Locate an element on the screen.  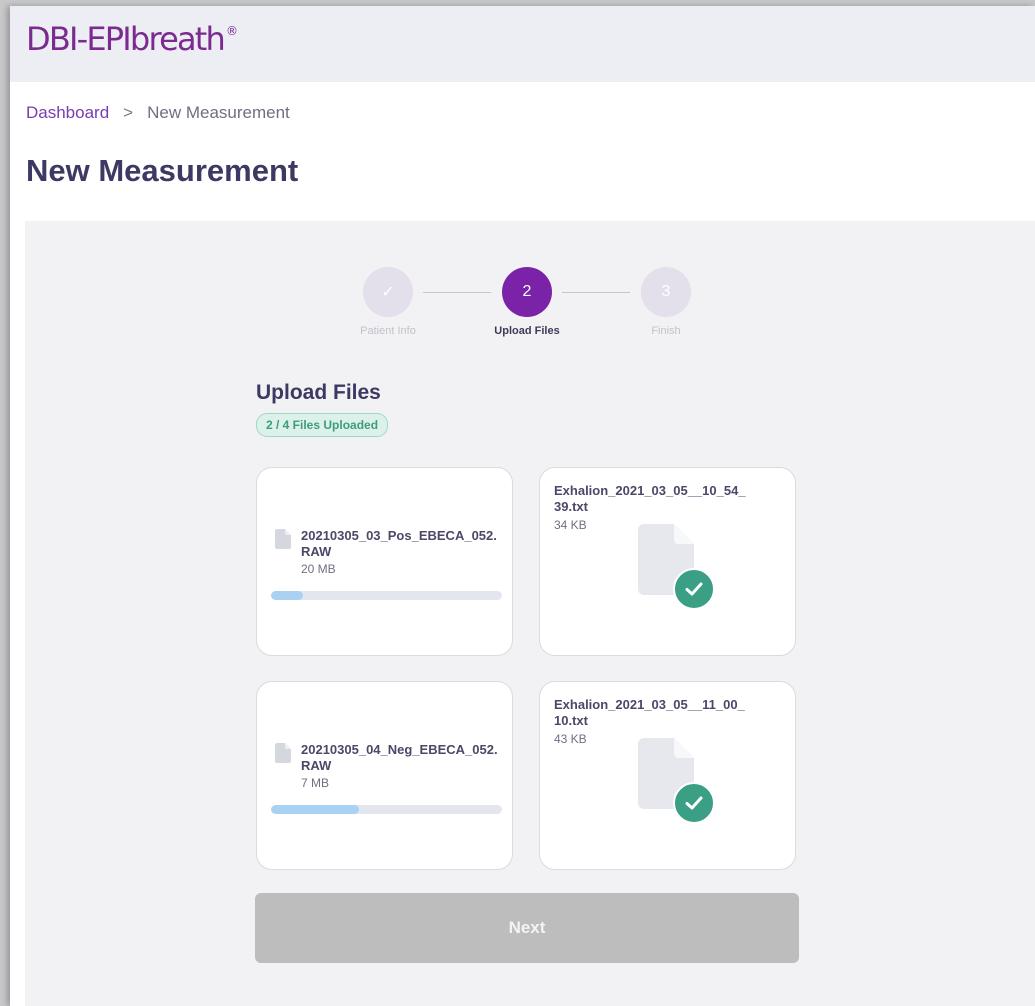
upload-section-title: Upload Files is located at coordinates (318, 392).